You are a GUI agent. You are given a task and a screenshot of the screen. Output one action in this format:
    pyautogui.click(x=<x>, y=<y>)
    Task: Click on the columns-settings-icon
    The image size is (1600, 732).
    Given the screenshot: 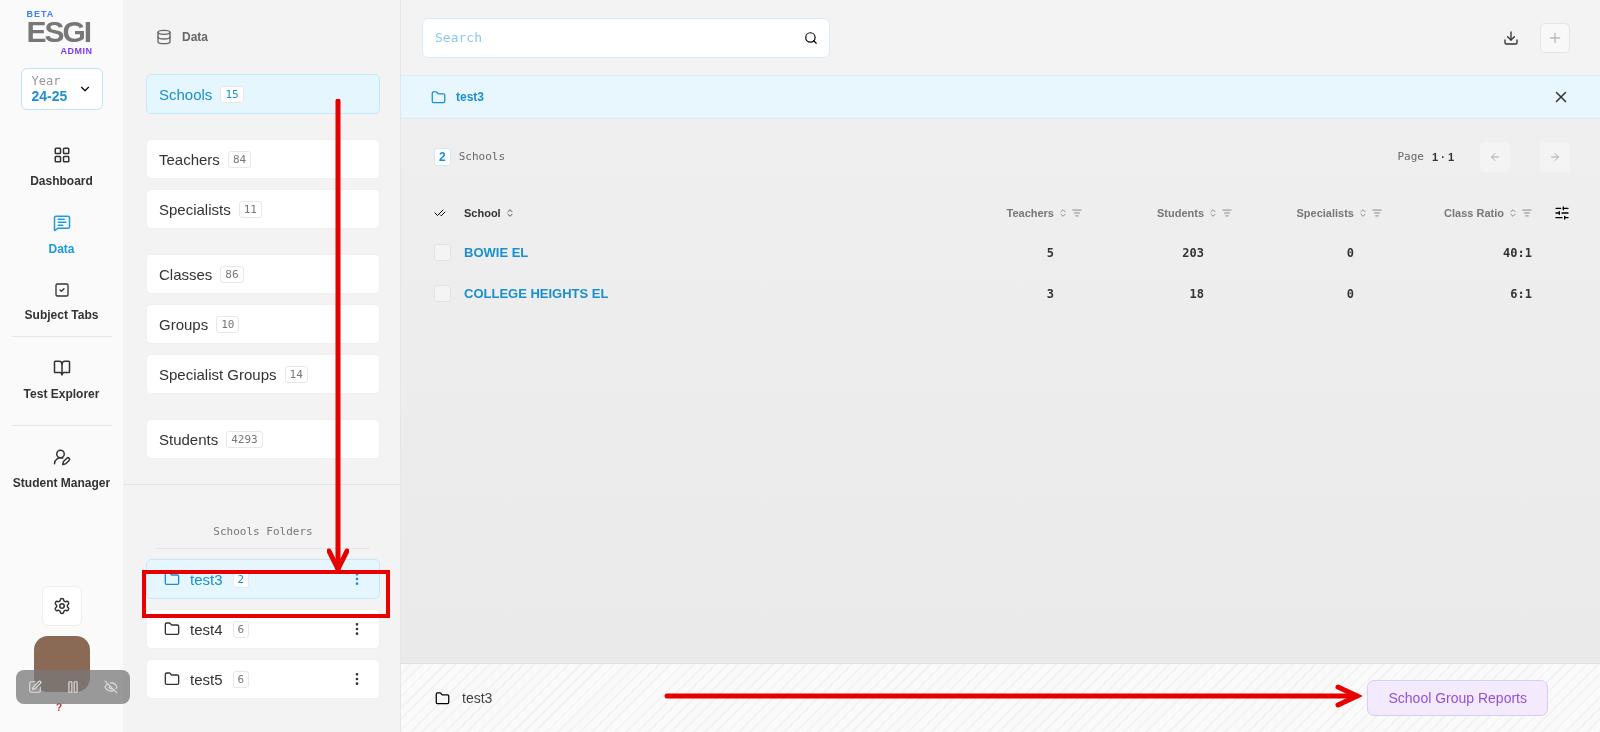 What is the action you would take?
    pyautogui.click(x=1562, y=213)
    